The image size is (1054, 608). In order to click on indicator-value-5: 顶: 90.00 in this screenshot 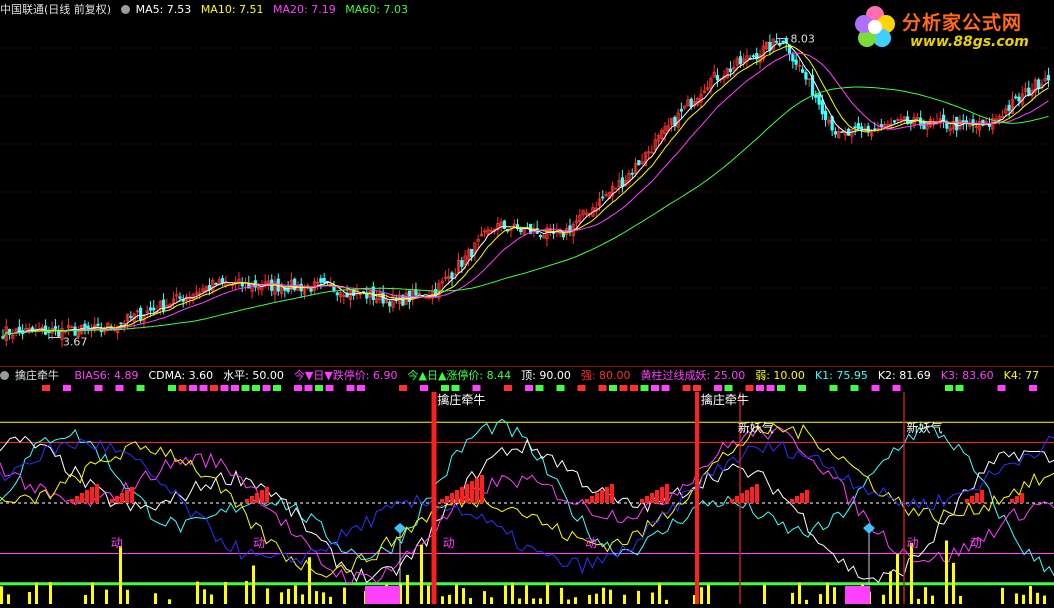, I will do `click(546, 375)`.